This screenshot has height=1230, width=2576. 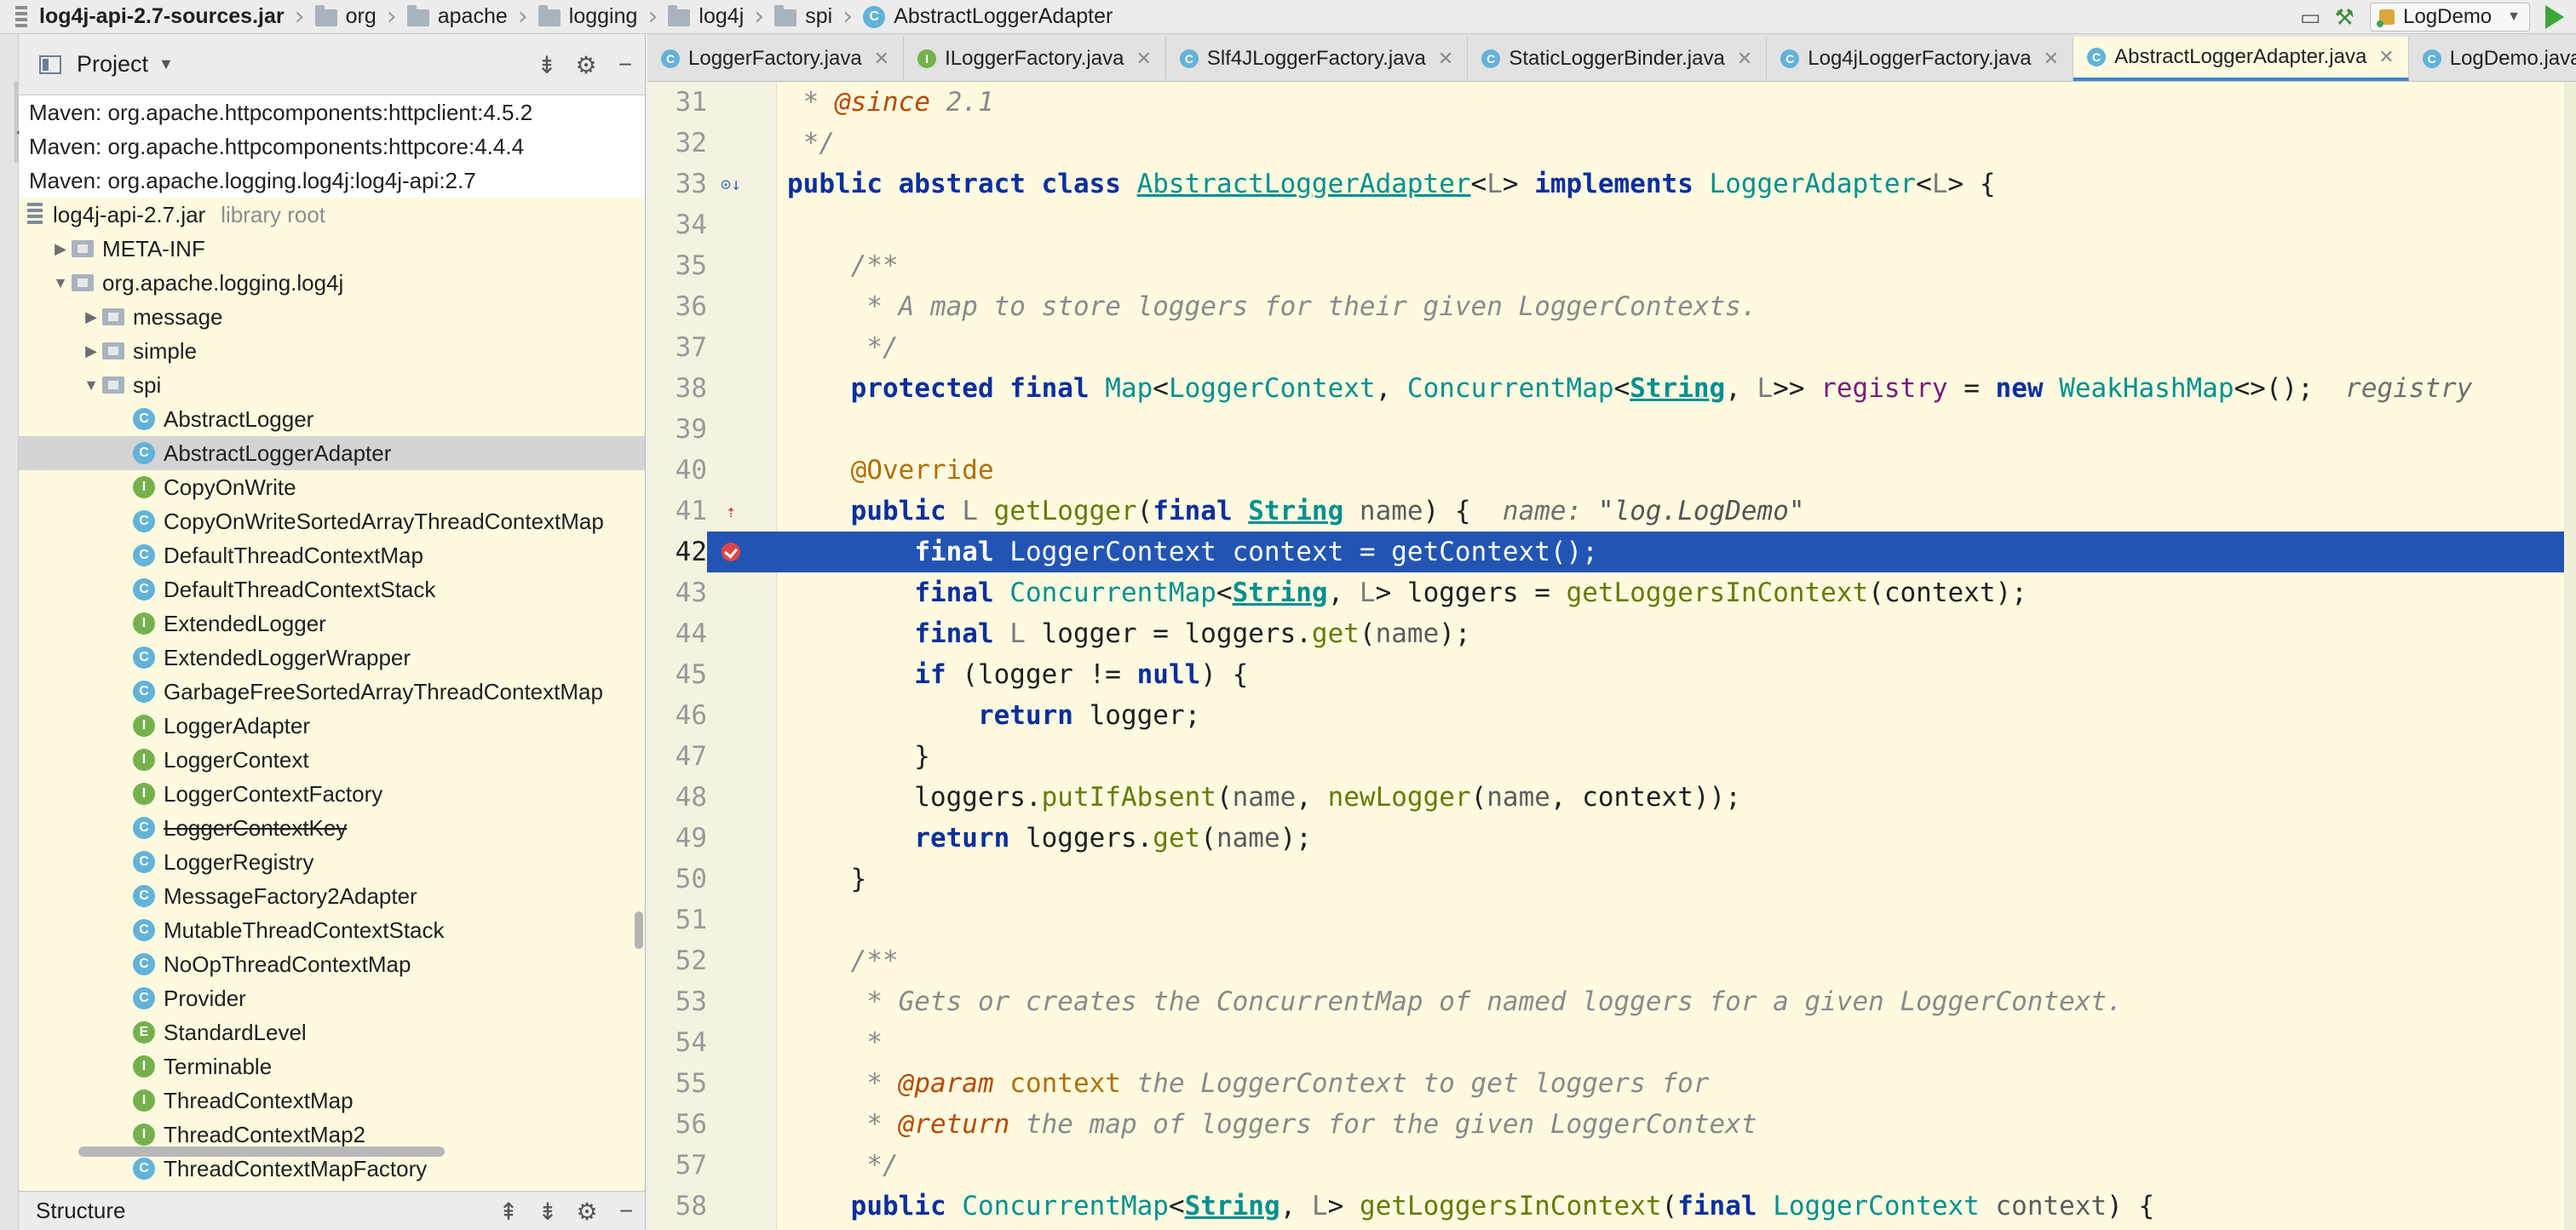 I want to click on tree-item: C ExtendedLoggerWrapper, so click(x=332, y=658).